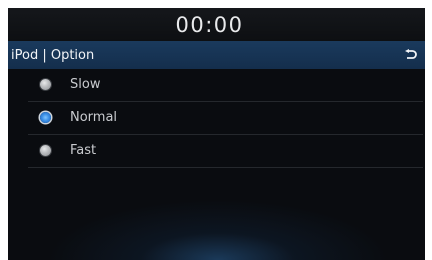 Image resolution: width=432 pixels, height=260 pixels. What do you see at coordinates (94, 117) in the screenshot?
I see `option-label: Normal` at bounding box center [94, 117].